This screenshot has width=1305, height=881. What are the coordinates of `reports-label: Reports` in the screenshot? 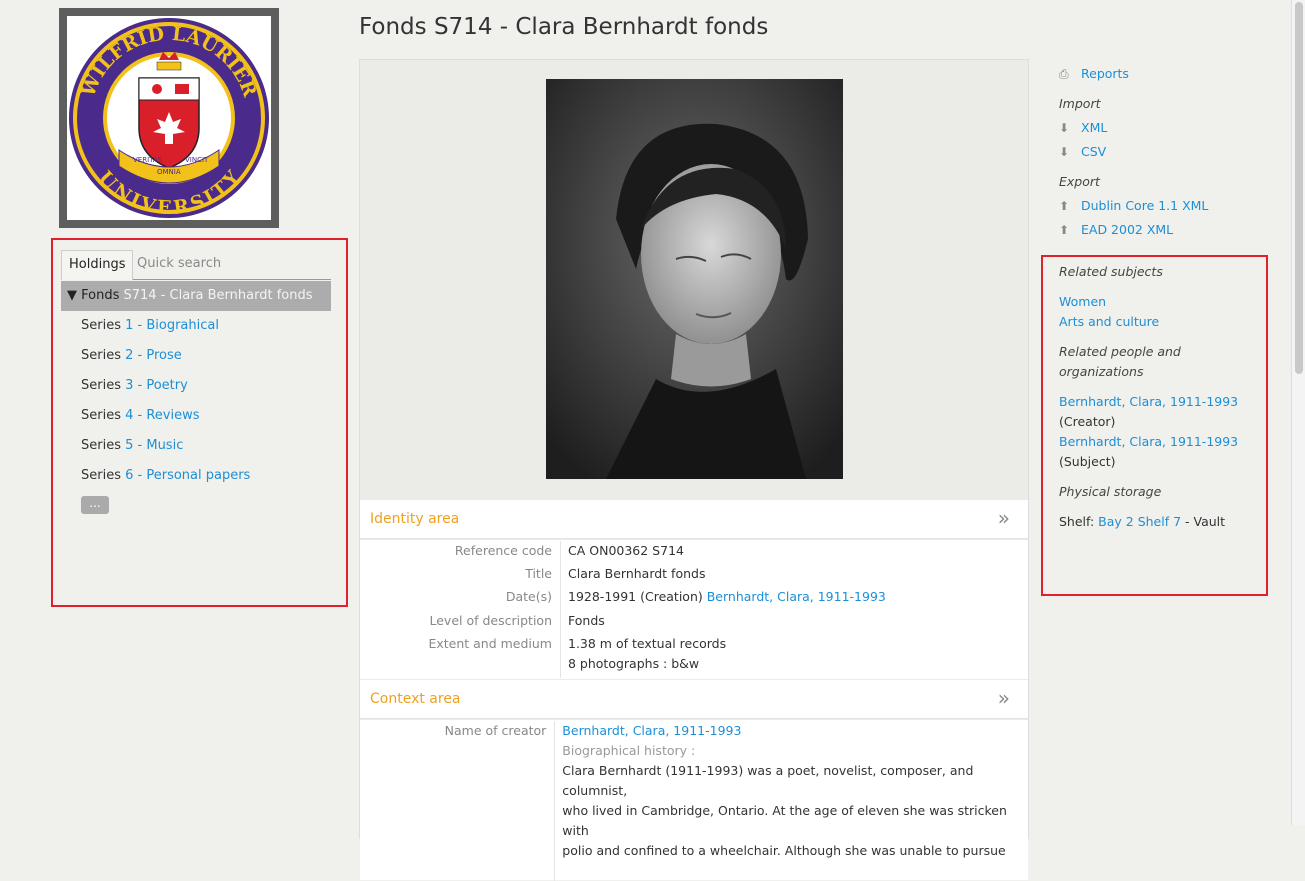 It's located at (1105, 73).